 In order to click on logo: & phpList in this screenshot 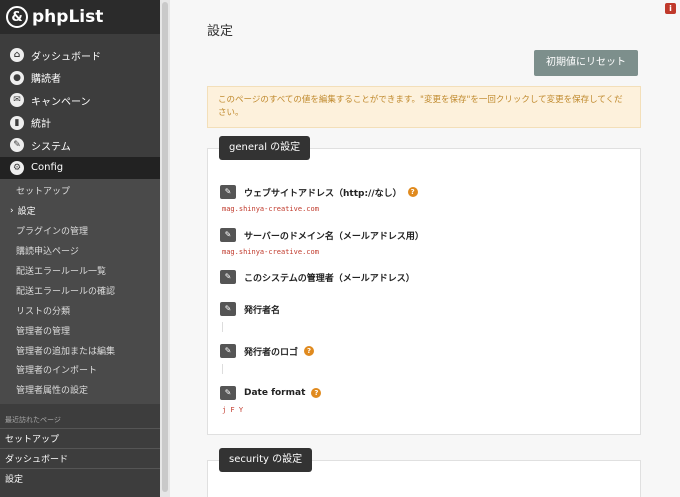, I will do `click(80, 17)`.